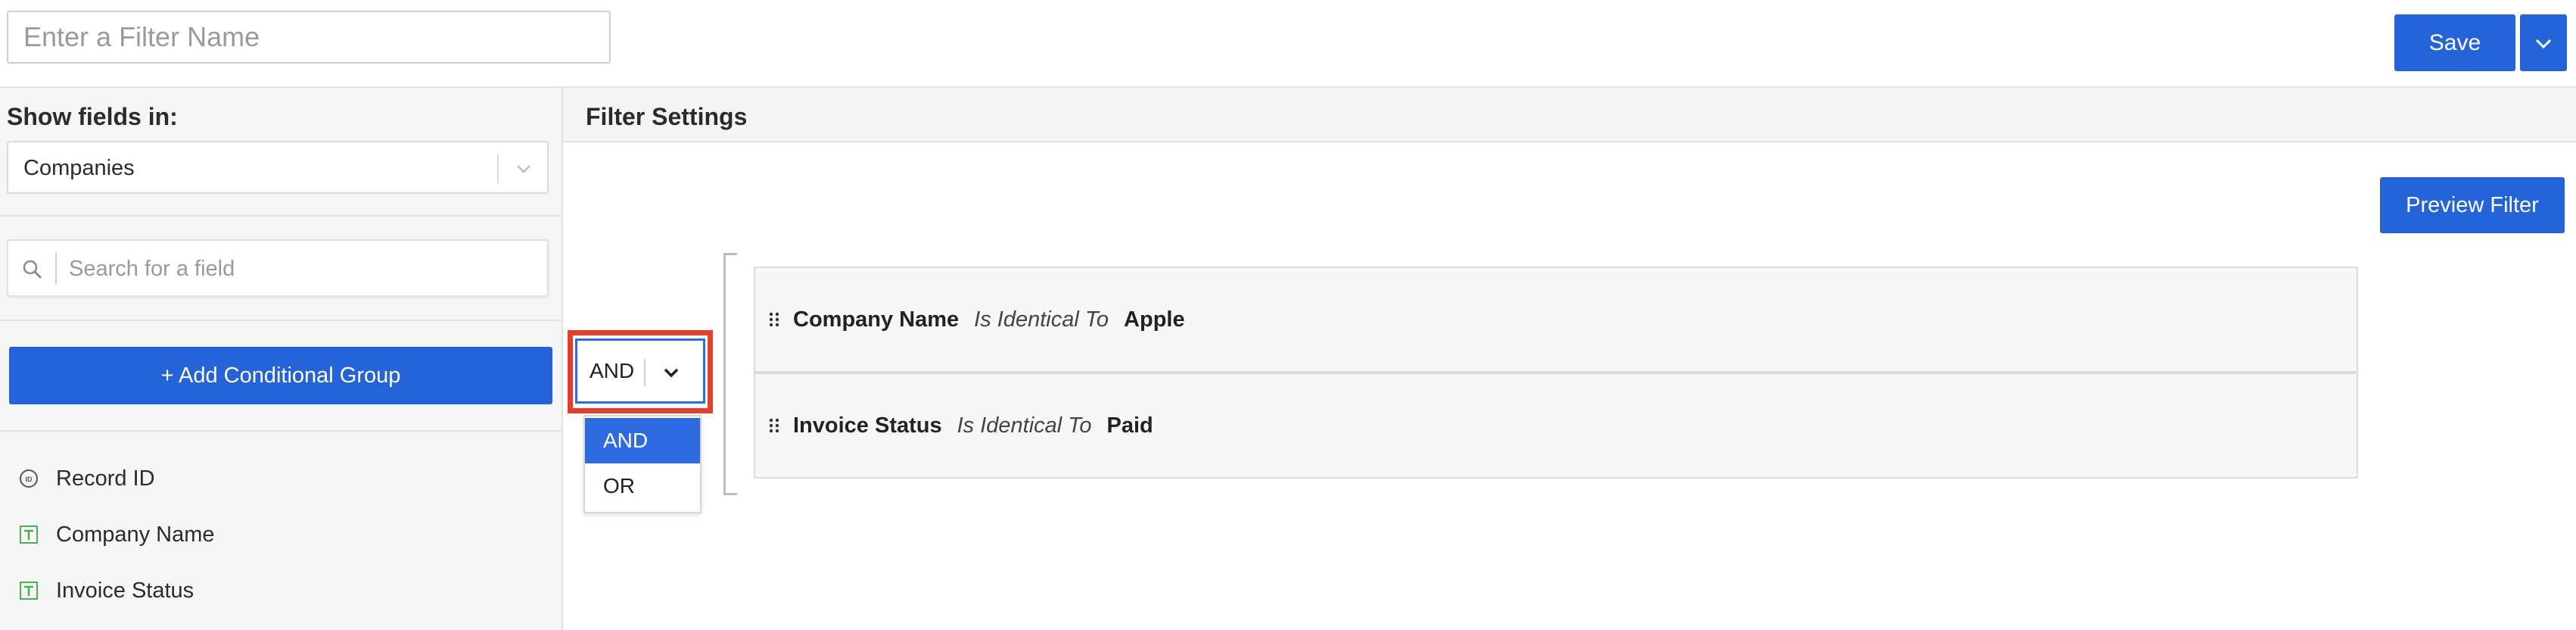  I want to click on condition-row: Company Name Is Identical To Apple, so click(1556, 320).